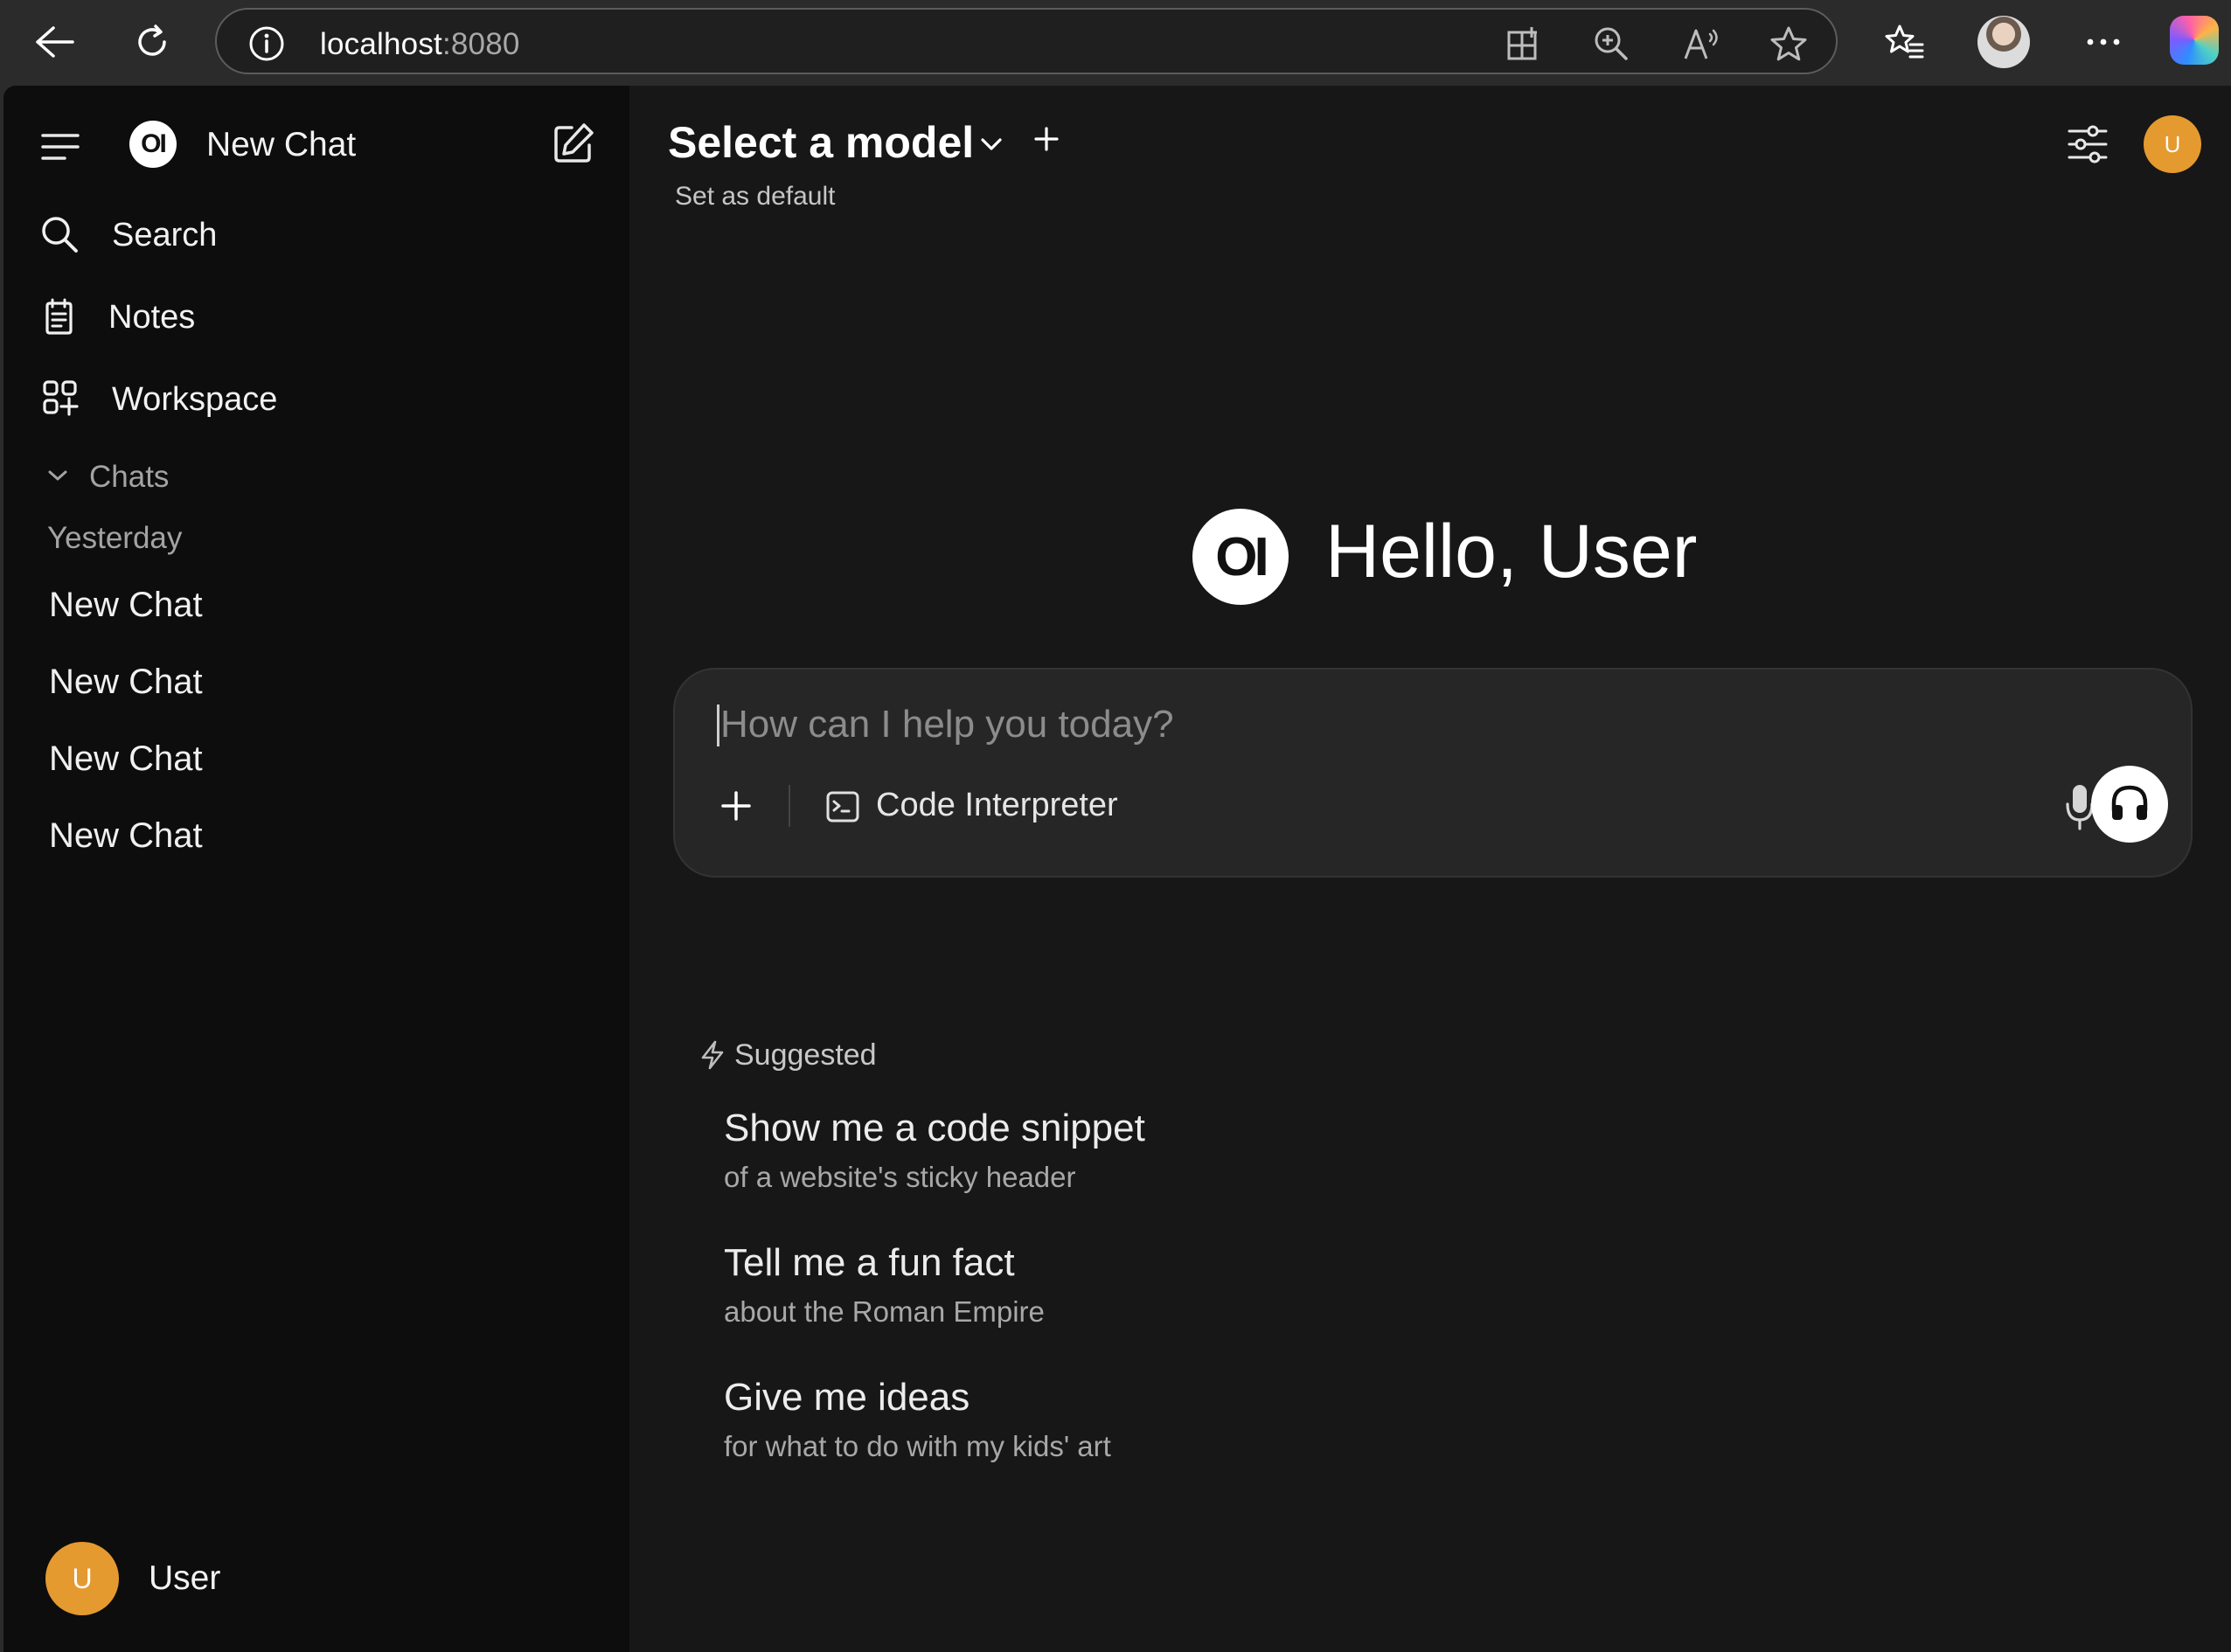  Describe the element at coordinates (736, 808) in the screenshot. I see `add-attachment-icon` at that location.